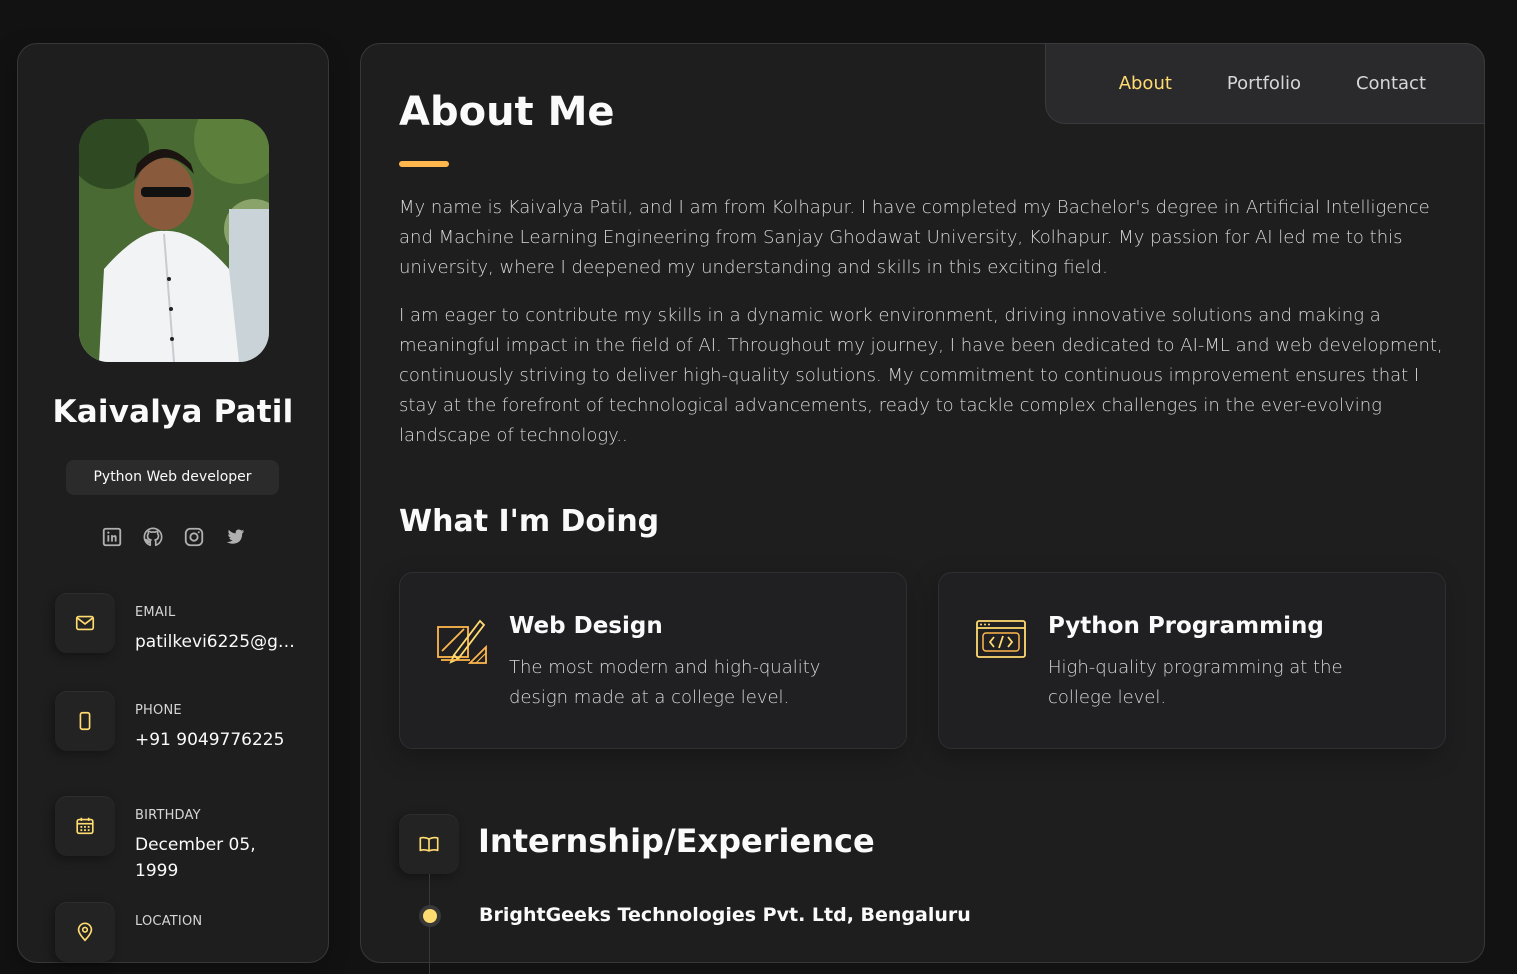 Image resolution: width=1517 pixels, height=974 pixels. I want to click on email-link: patilkevi6225@gmail.com, so click(222, 642).